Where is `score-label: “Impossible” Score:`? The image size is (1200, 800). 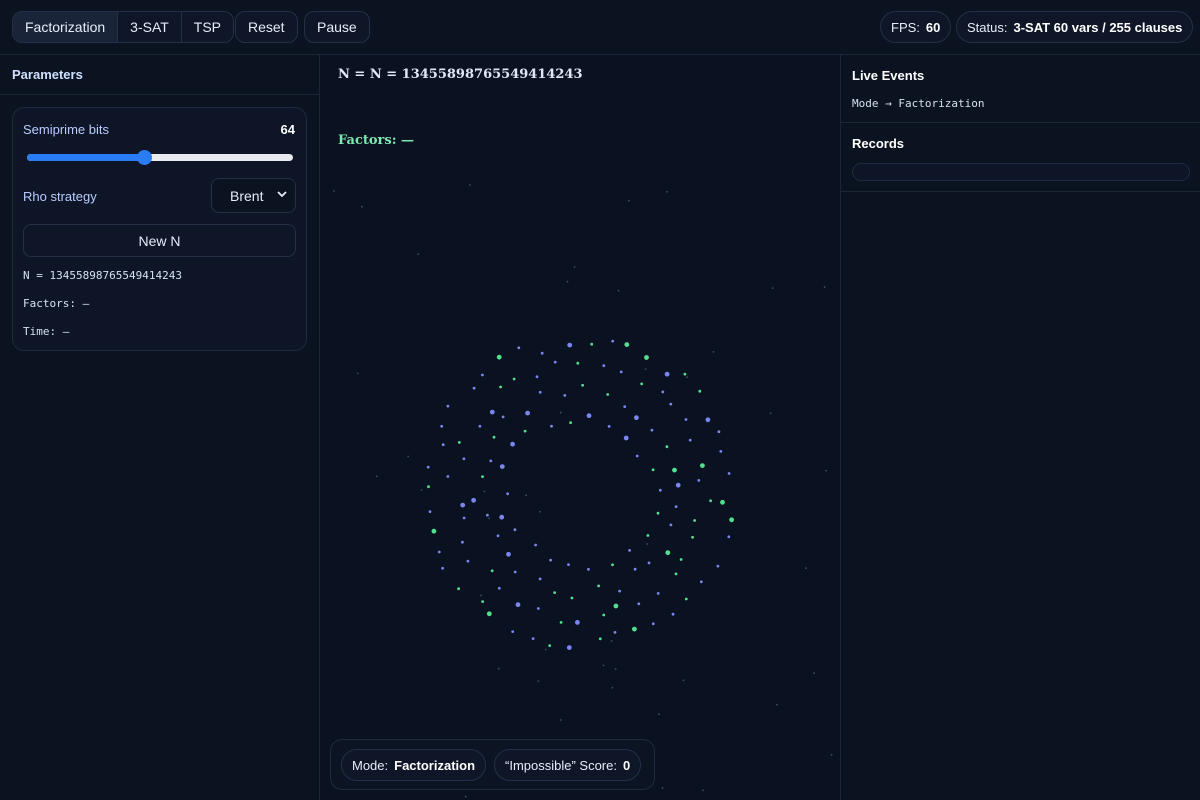 score-label: “Impossible” Score: is located at coordinates (561, 765).